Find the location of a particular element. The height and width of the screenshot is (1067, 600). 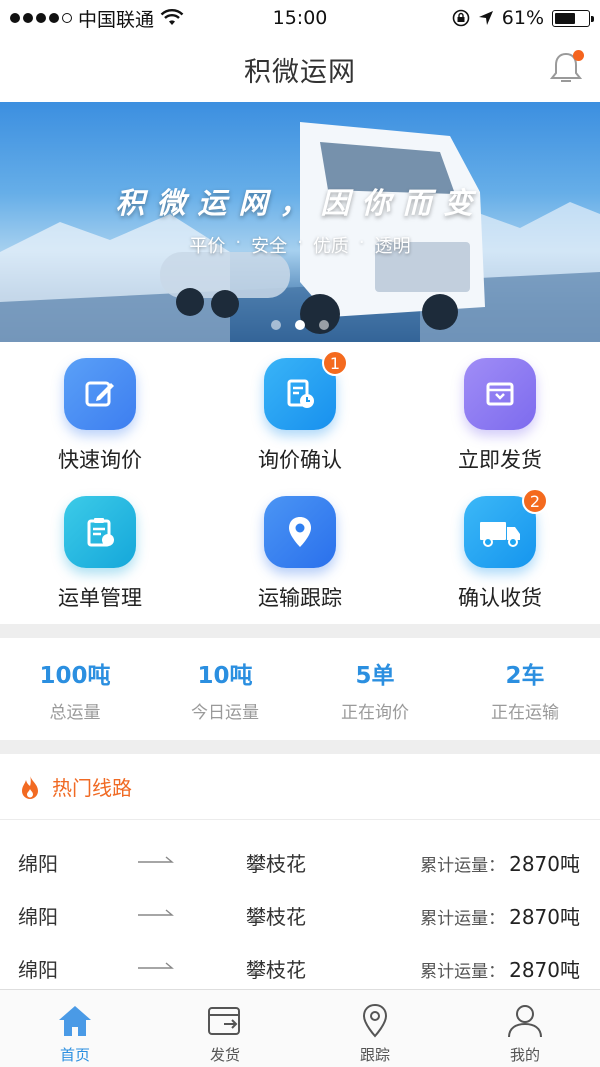

banner-tag: 透明 is located at coordinates (392, 246).